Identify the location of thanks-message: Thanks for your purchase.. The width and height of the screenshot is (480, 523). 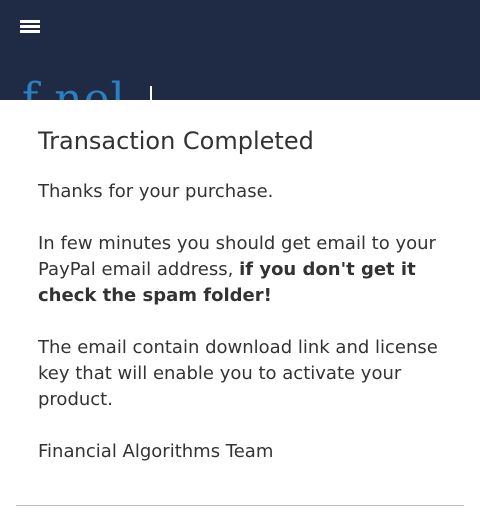
(156, 191).